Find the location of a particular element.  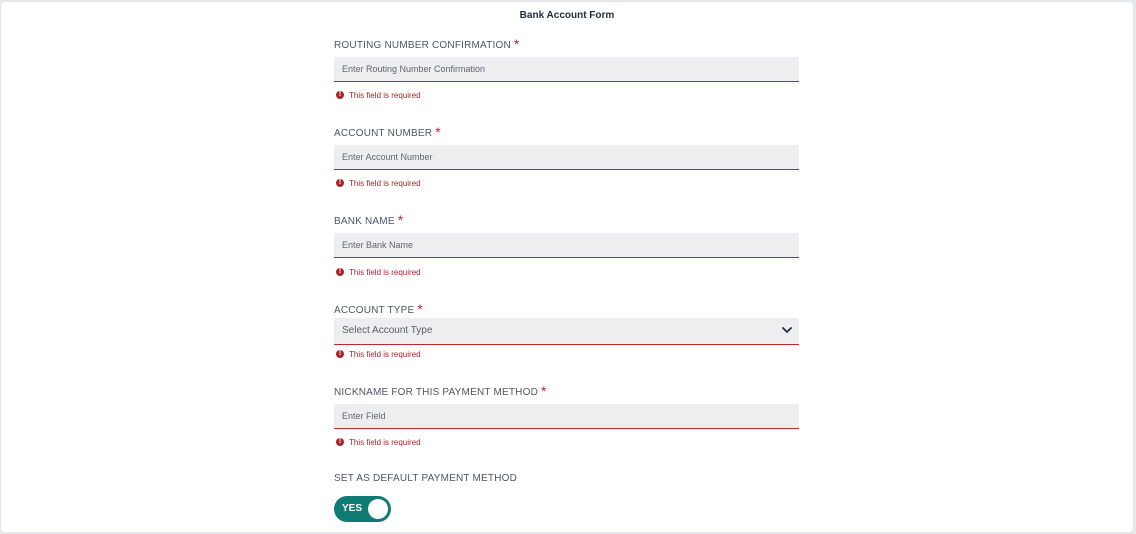

account-number-input: Enter Account Number is located at coordinates (566, 157).